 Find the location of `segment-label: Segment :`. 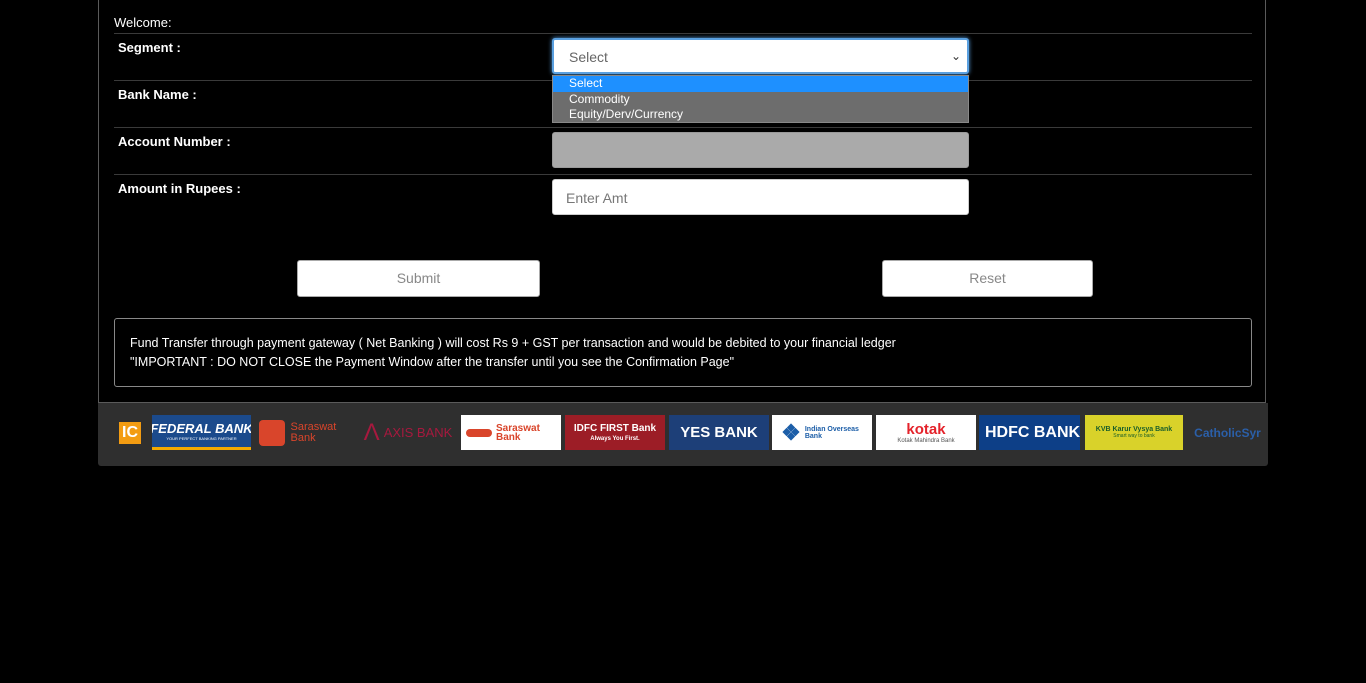

segment-label: Segment : is located at coordinates (149, 47).